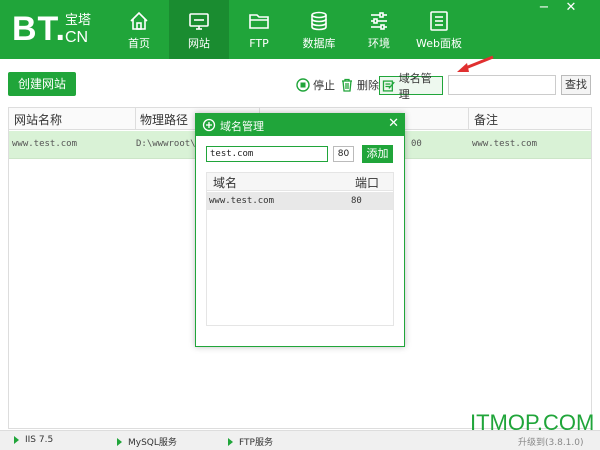  What do you see at coordinates (259, 21) in the screenshot?
I see `folder-icon` at bounding box center [259, 21].